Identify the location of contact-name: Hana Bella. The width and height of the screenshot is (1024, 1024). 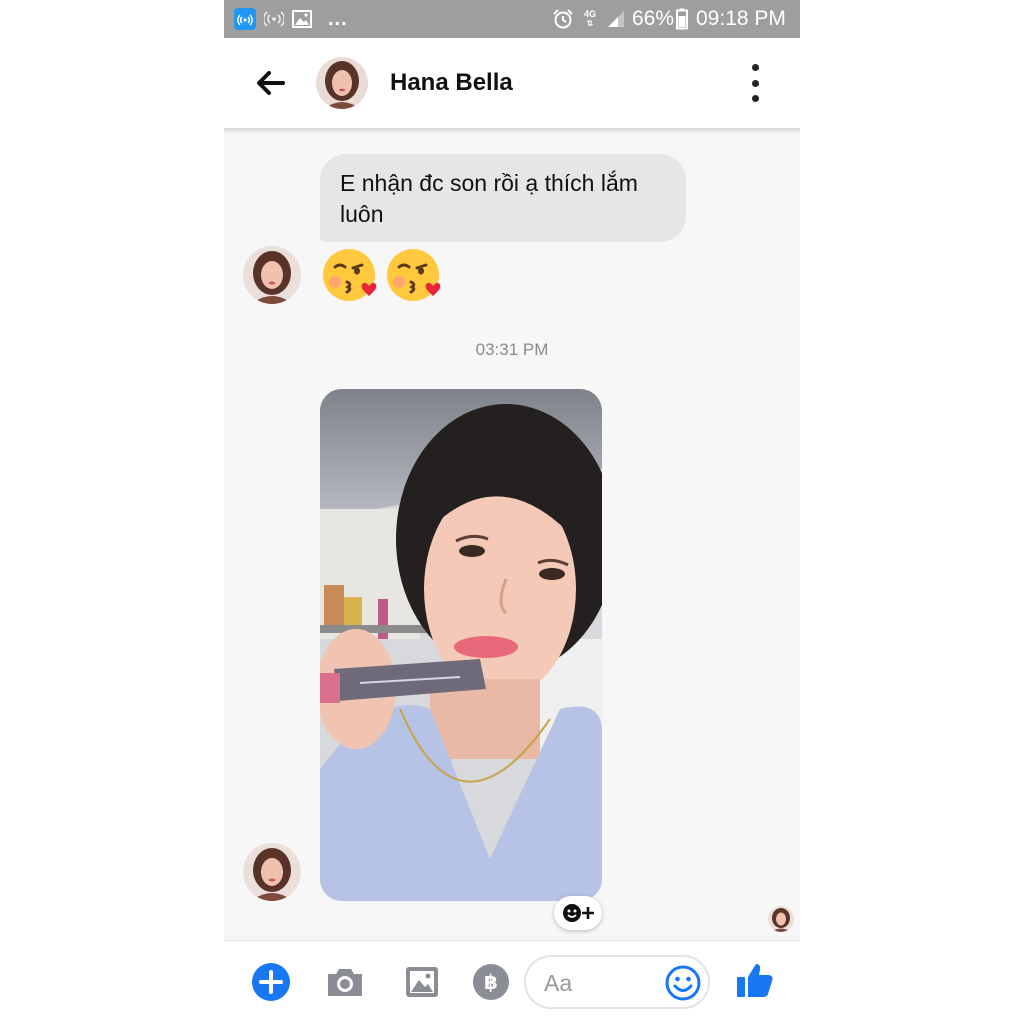
(451, 83).